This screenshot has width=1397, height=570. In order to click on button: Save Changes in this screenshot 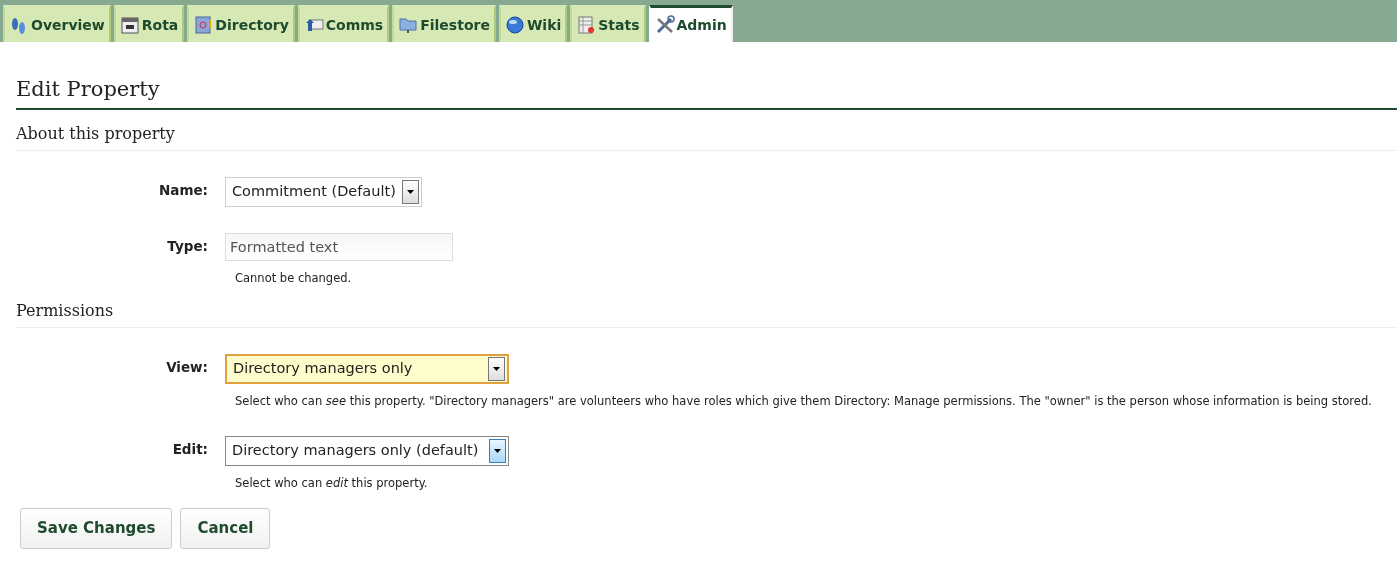, I will do `click(96, 528)`.